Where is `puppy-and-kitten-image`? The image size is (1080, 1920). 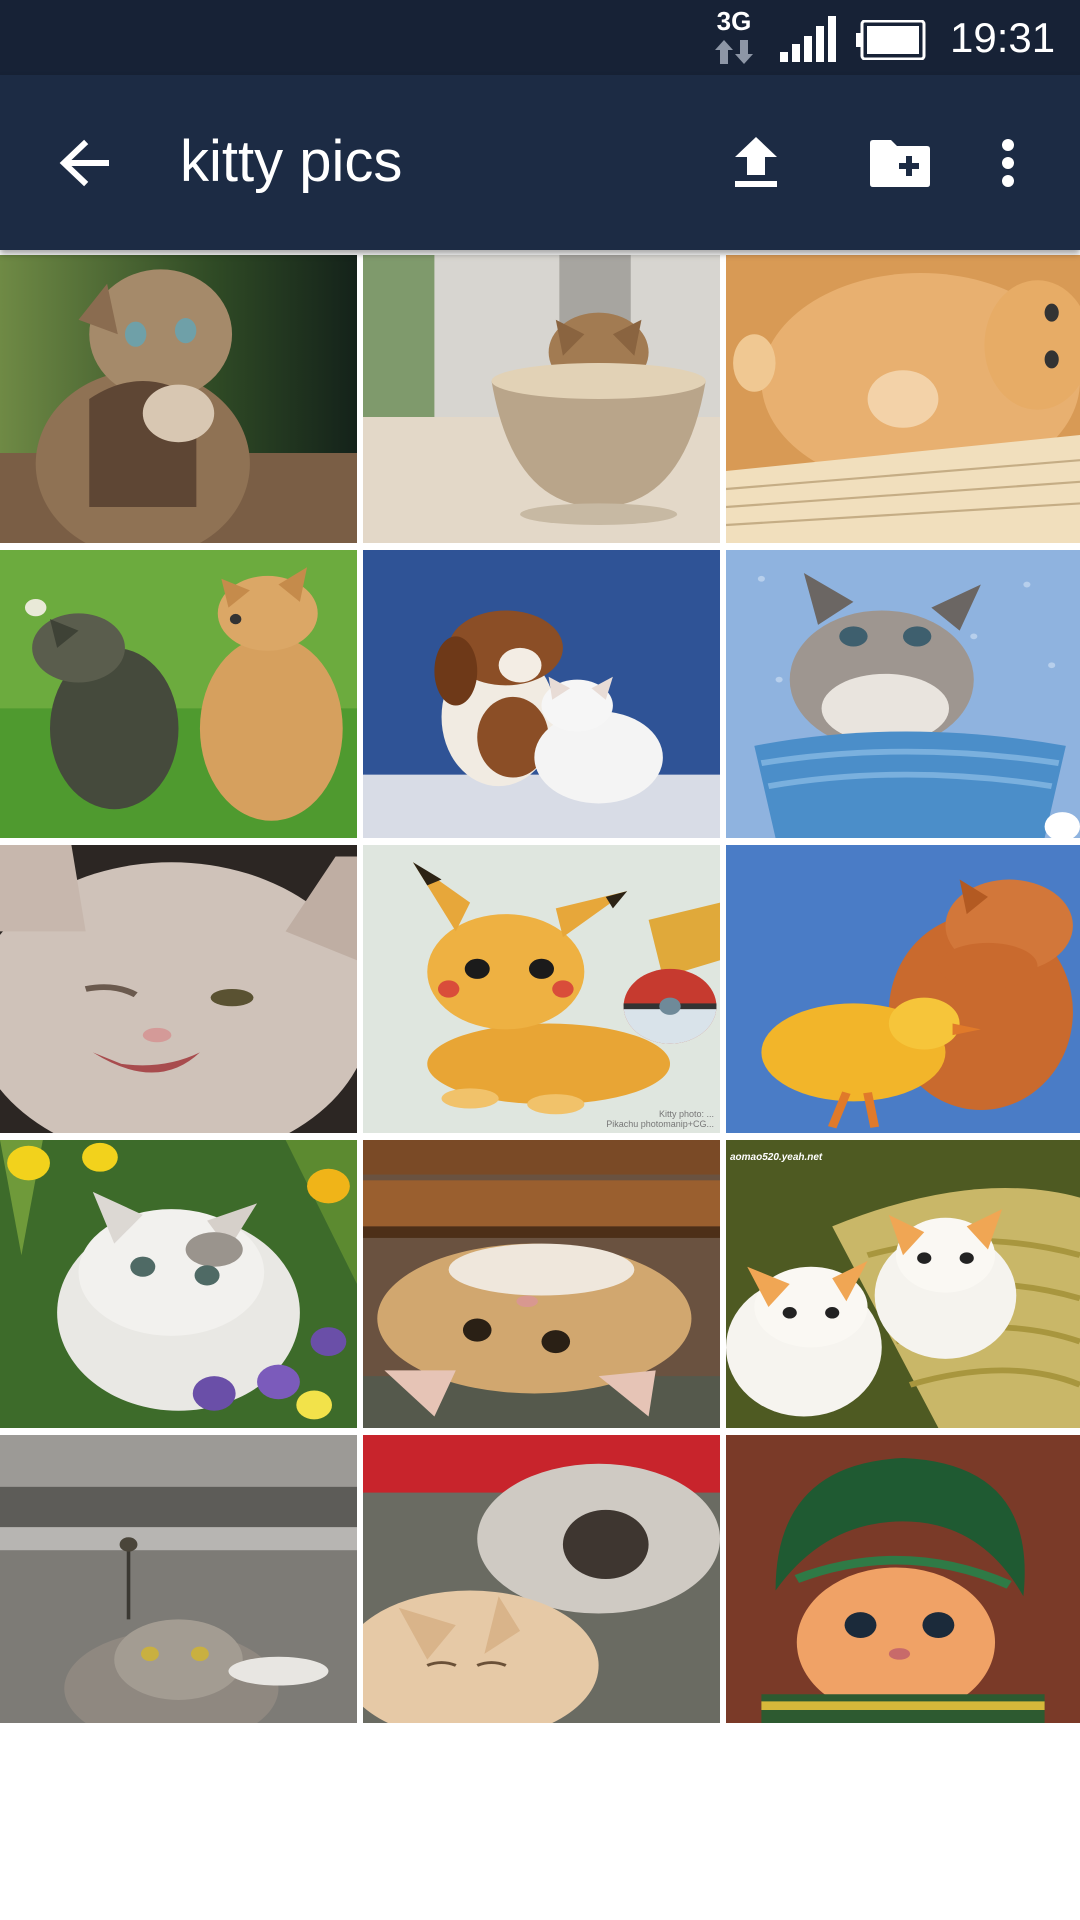 puppy-and-kitten-image is located at coordinates (541, 694).